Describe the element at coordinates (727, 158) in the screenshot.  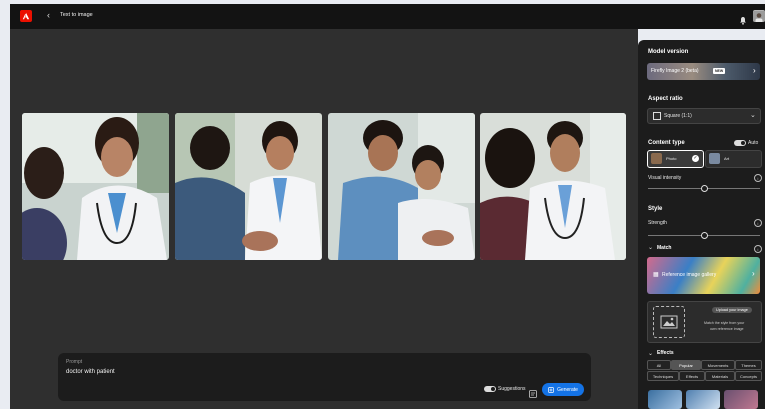
I see `art-label: Art` at that location.